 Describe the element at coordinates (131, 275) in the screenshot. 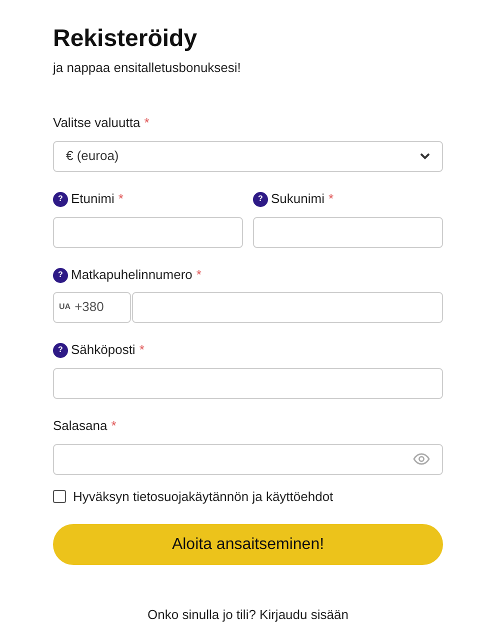

I see `field-label: Matkapuhelinnumero` at that location.